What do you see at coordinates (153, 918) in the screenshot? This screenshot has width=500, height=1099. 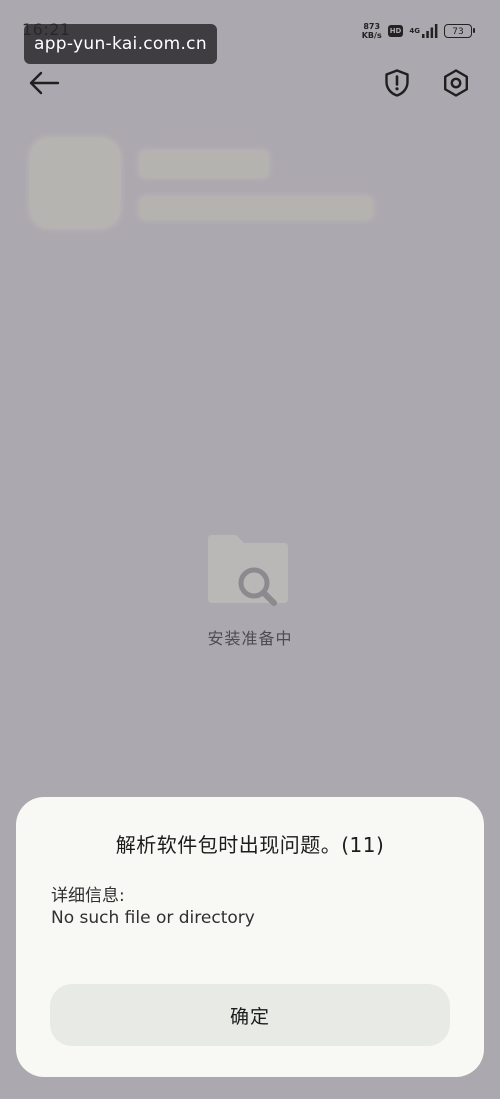 I see `detail-message: No such file or directory` at bounding box center [153, 918].